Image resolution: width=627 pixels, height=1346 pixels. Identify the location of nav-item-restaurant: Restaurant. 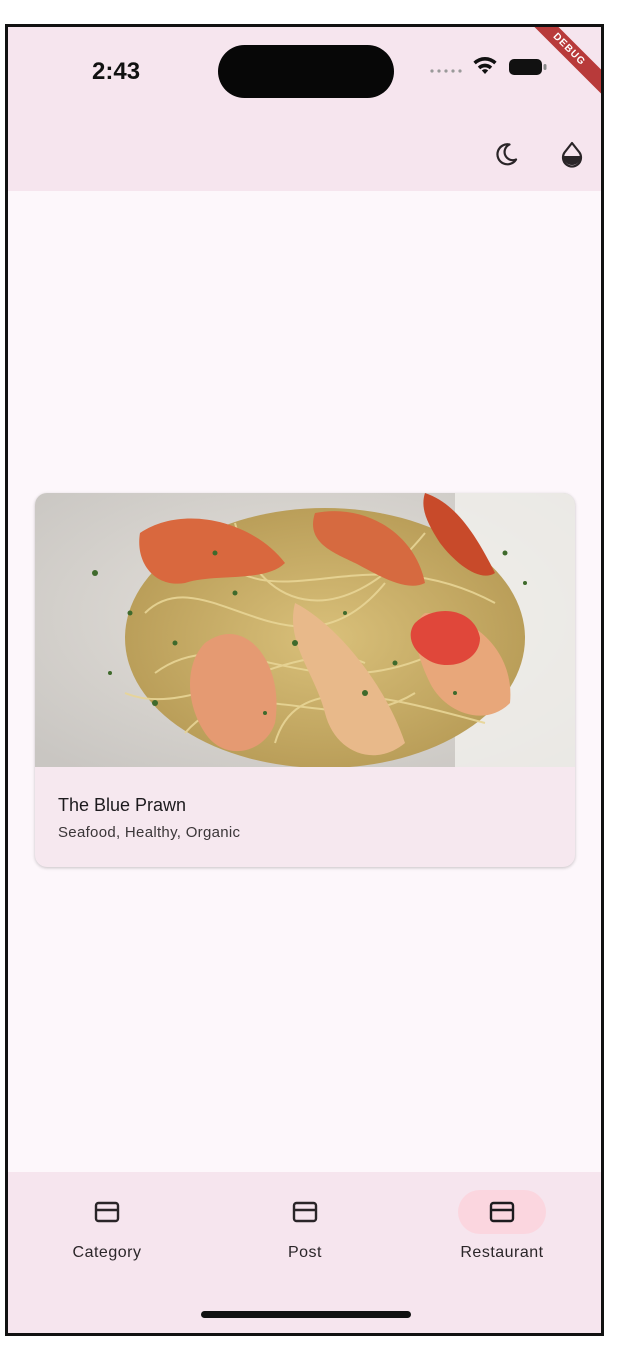
(502, 1232).